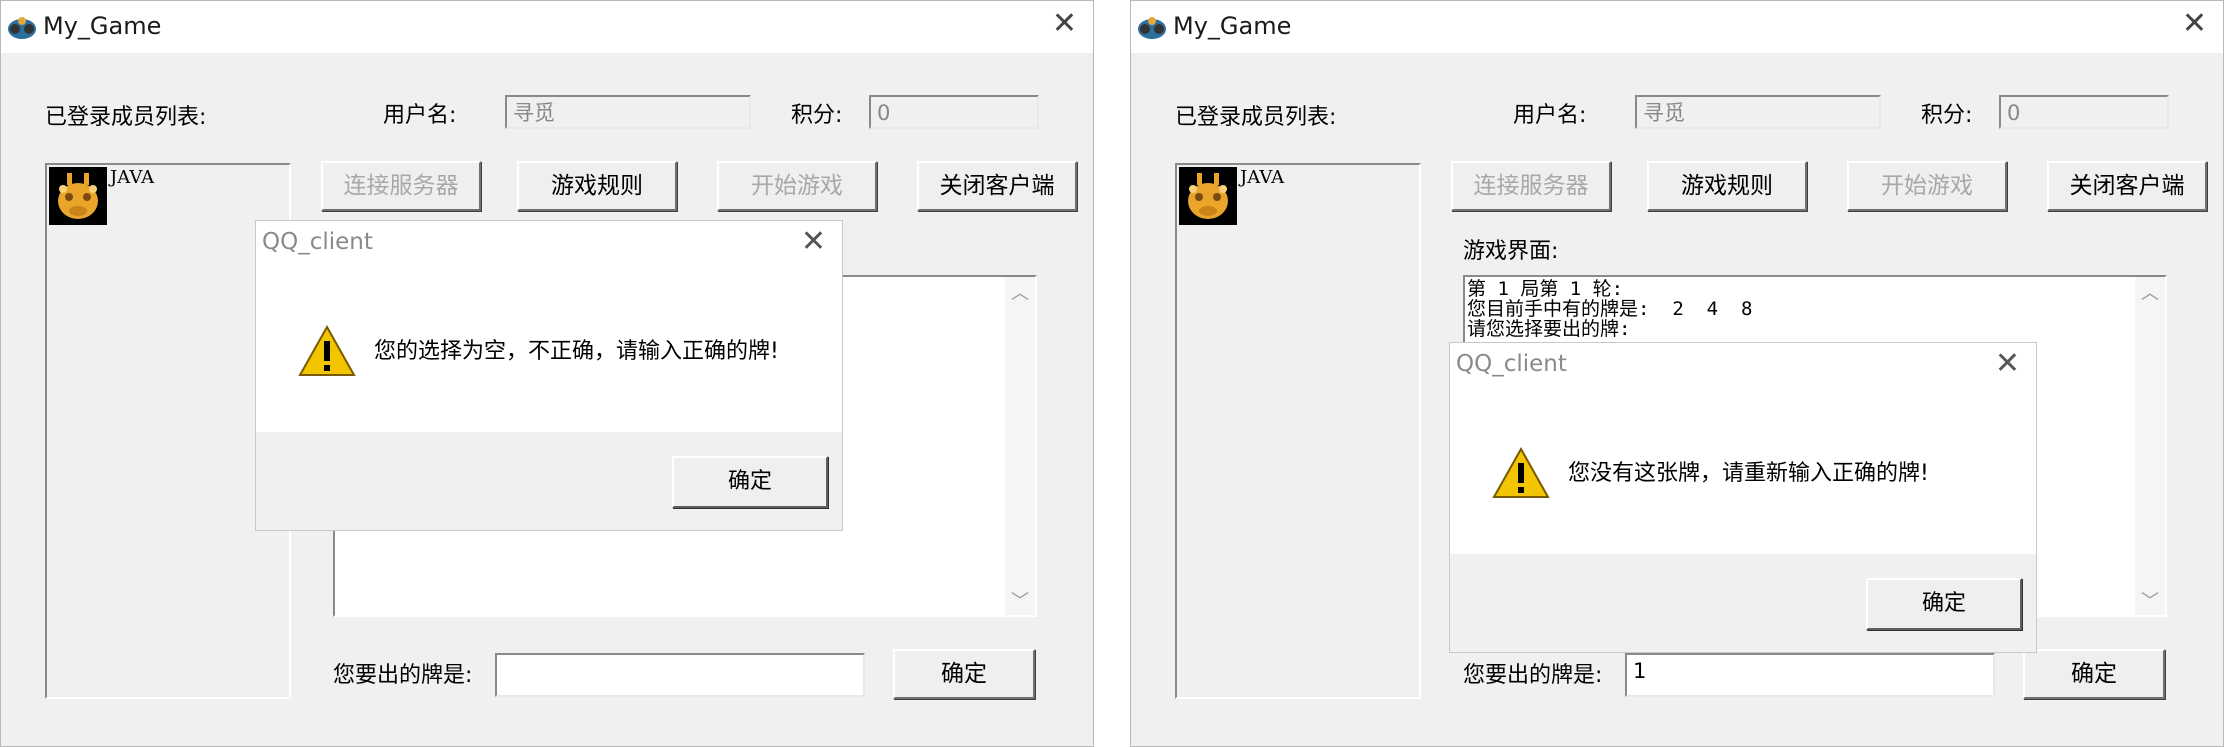 The image size is (2225, 747). What do you see at coordinates (1511, 251) in the screenshot?
I see `game-area-label: 游戏界面:` at bounding box center [1511, 251].